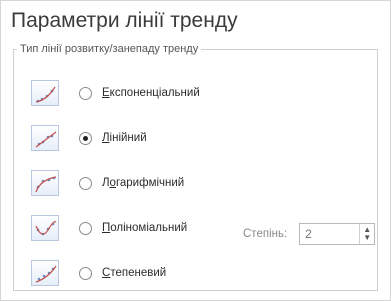 This screenshot has width=391, height=301. I want to click on spinner-arrows: ▲ ▼, so click(366, 234).